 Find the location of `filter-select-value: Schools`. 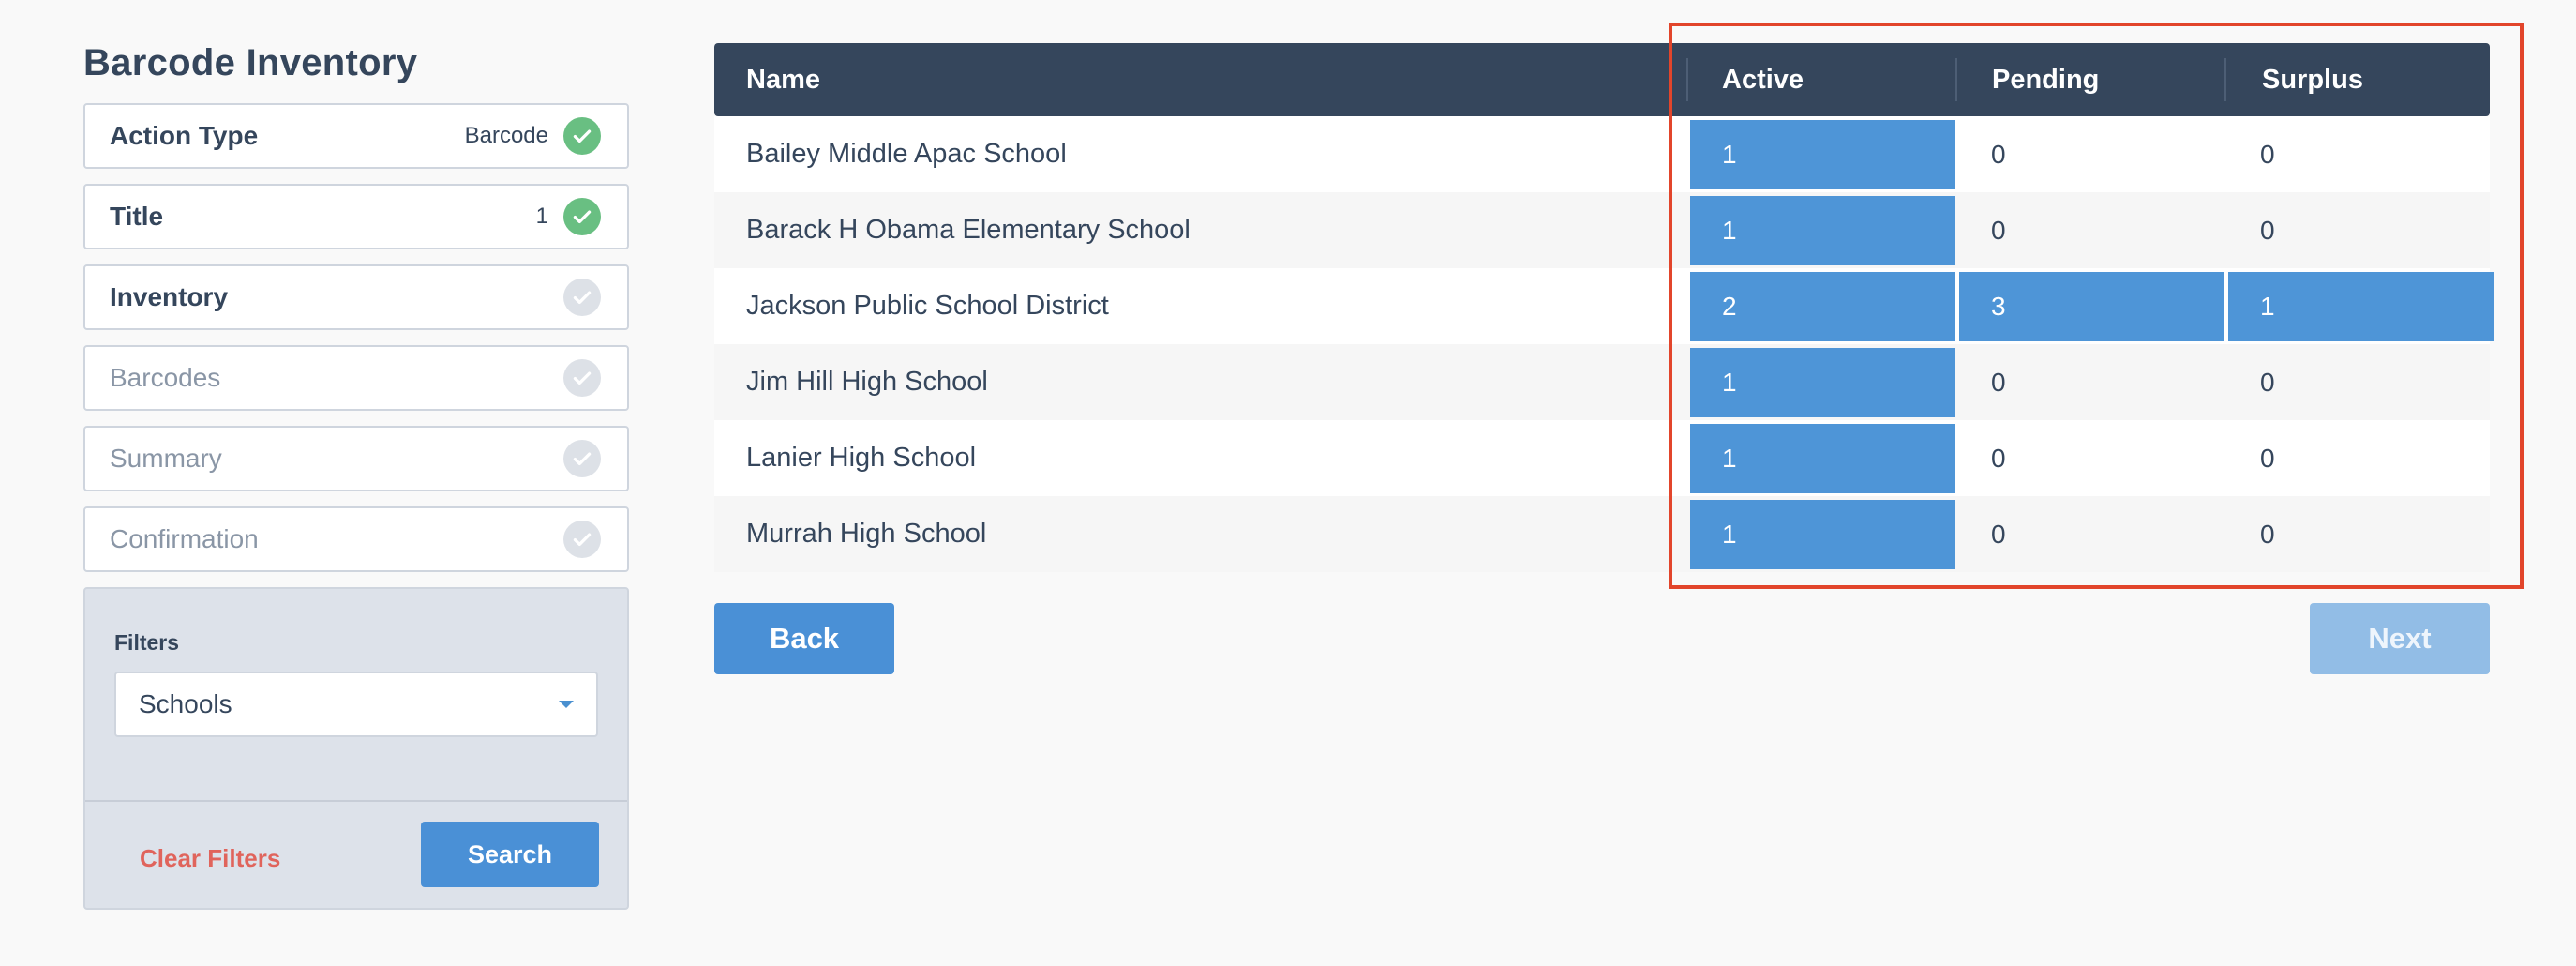

filter-select-value: Schools is located at coordinates (186, 703).